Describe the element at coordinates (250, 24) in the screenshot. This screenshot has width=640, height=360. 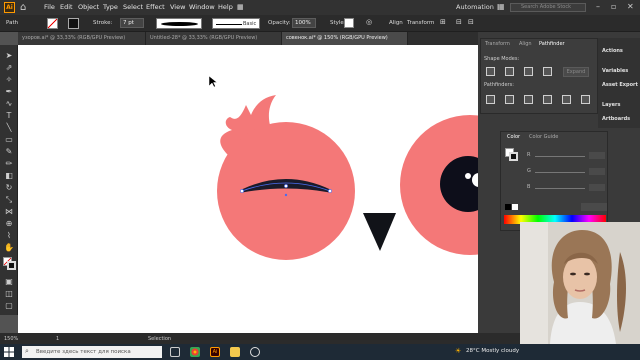
I see `brush-label: Basic` at that location.